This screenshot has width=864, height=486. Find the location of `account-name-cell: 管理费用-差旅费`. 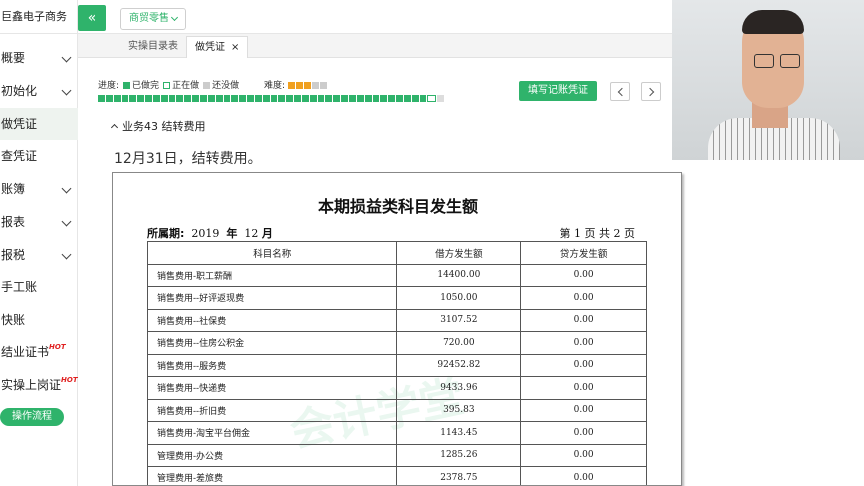

account-name-cell: 管理费用-差旅费 is located at coordinates (272, 475).